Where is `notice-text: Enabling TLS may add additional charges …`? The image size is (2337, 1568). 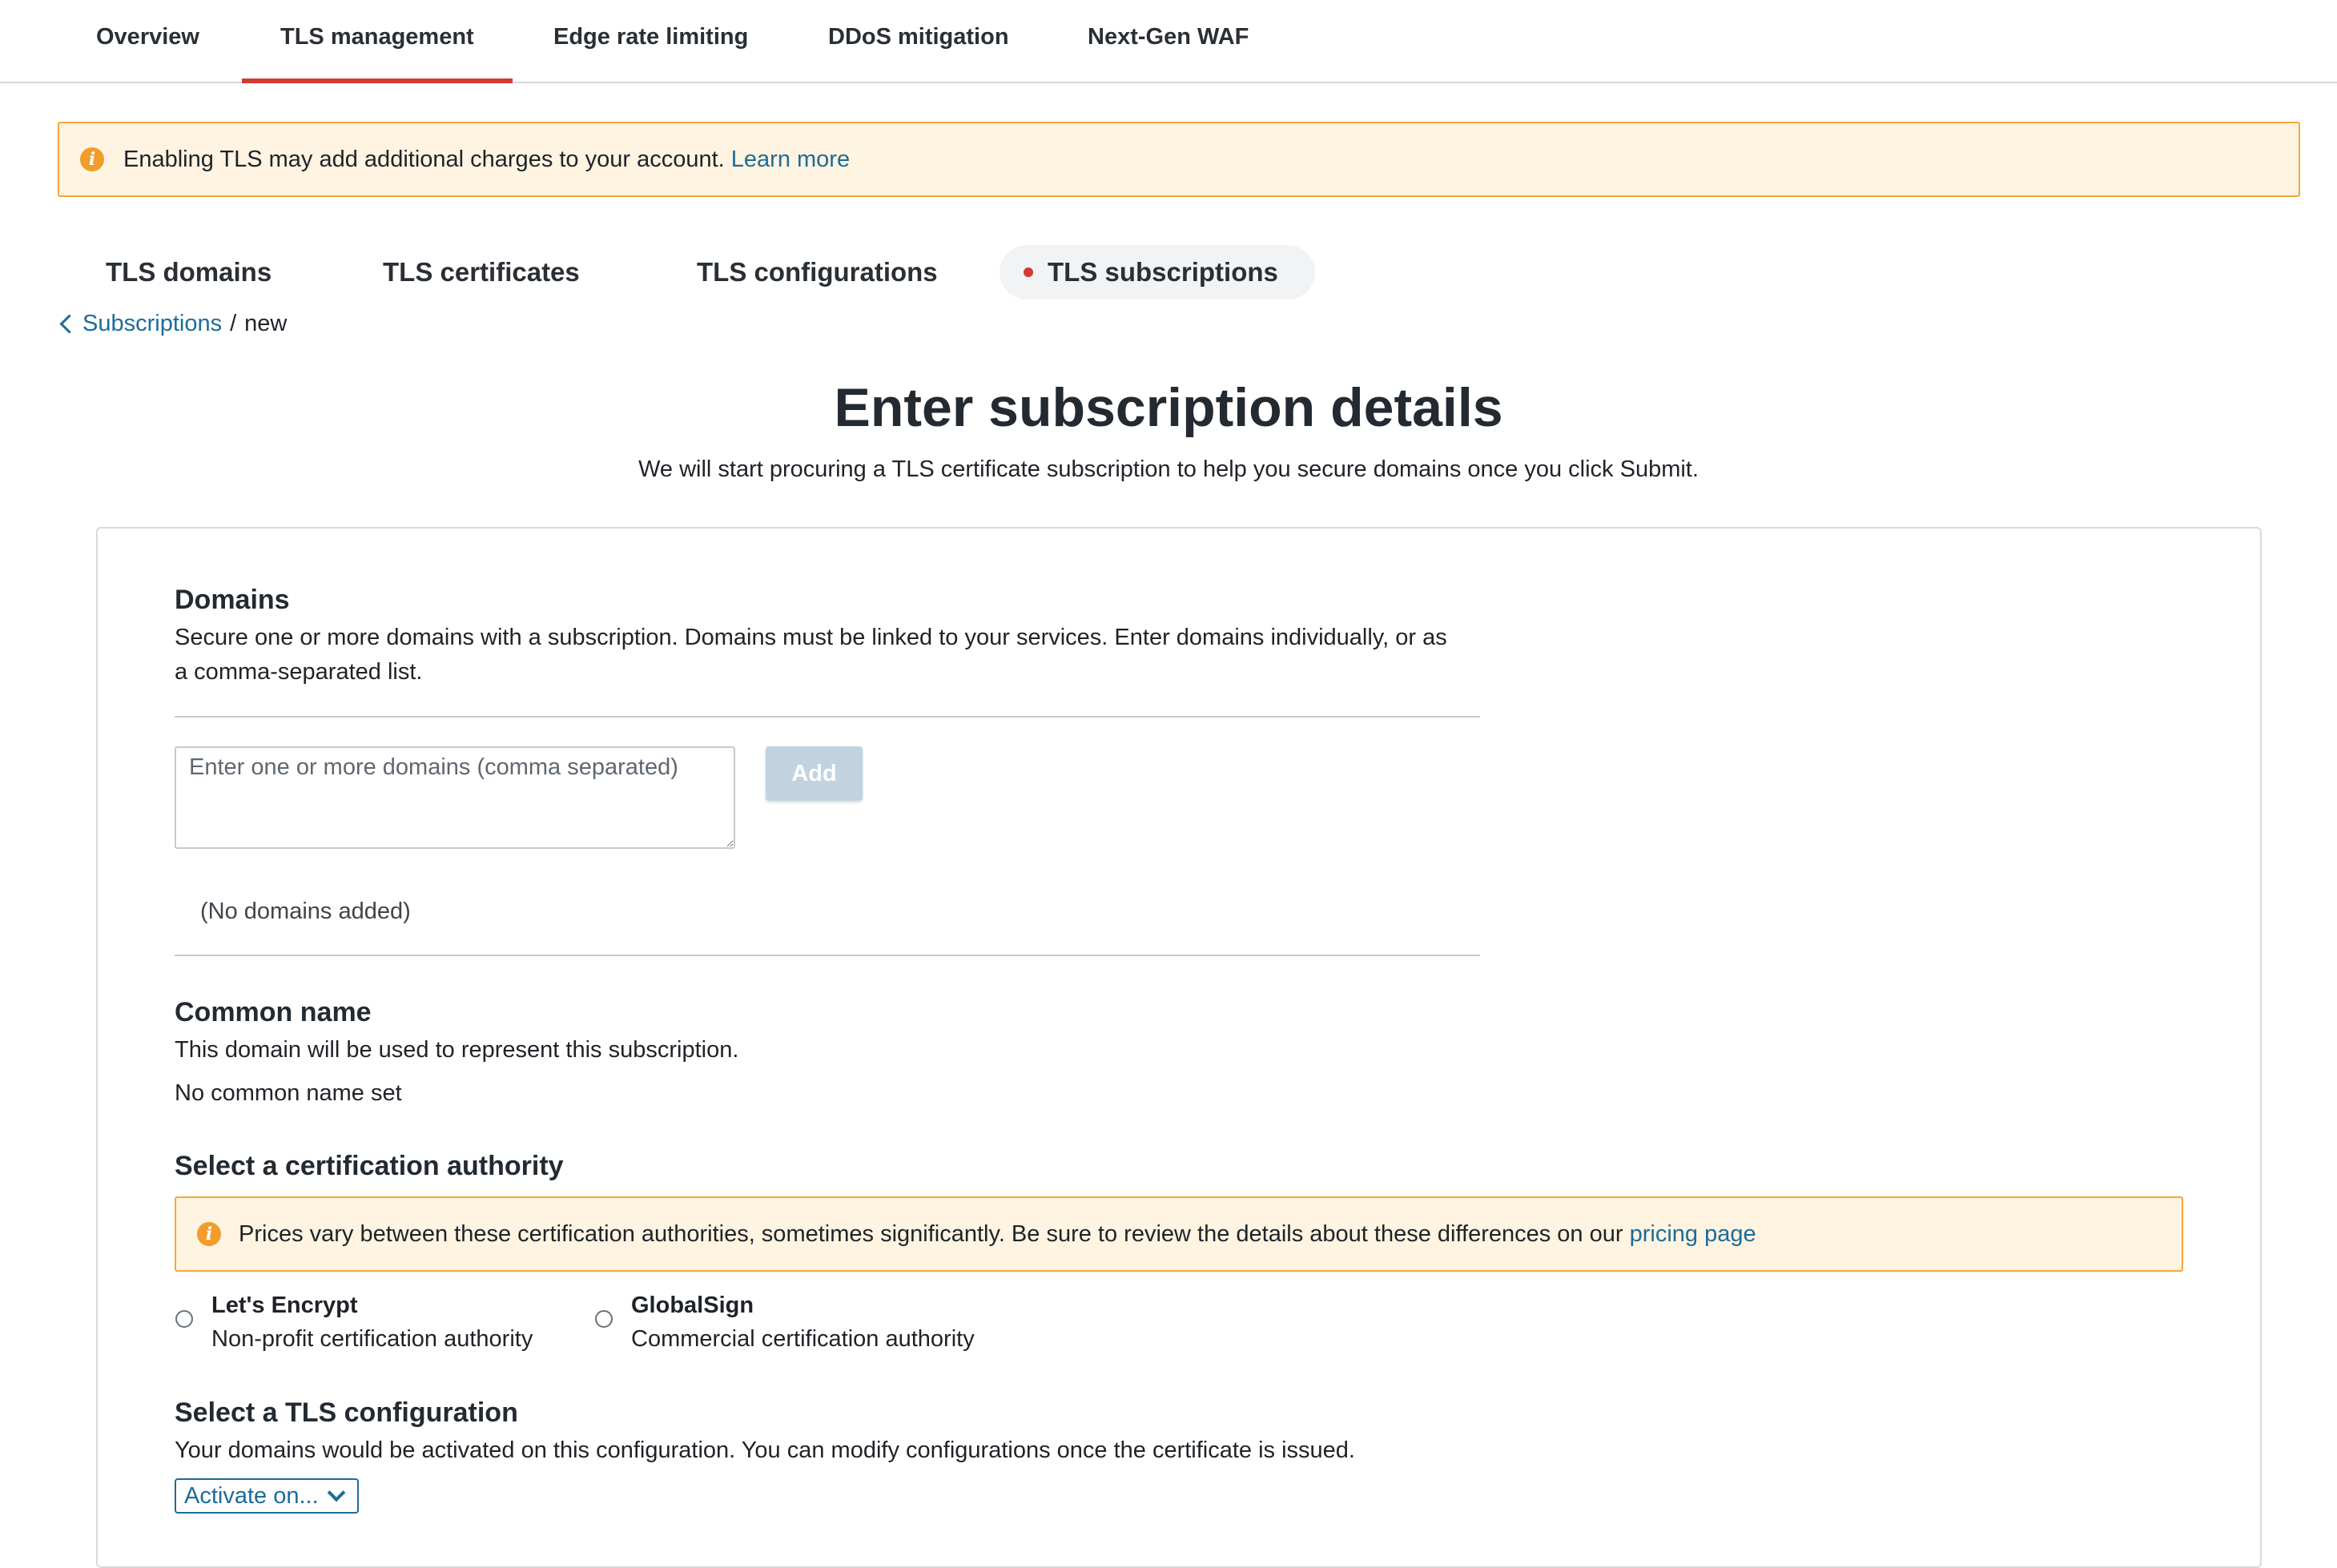
notice-text: Enabling TLS may add additional charges … is located at coordinates (487, 159).